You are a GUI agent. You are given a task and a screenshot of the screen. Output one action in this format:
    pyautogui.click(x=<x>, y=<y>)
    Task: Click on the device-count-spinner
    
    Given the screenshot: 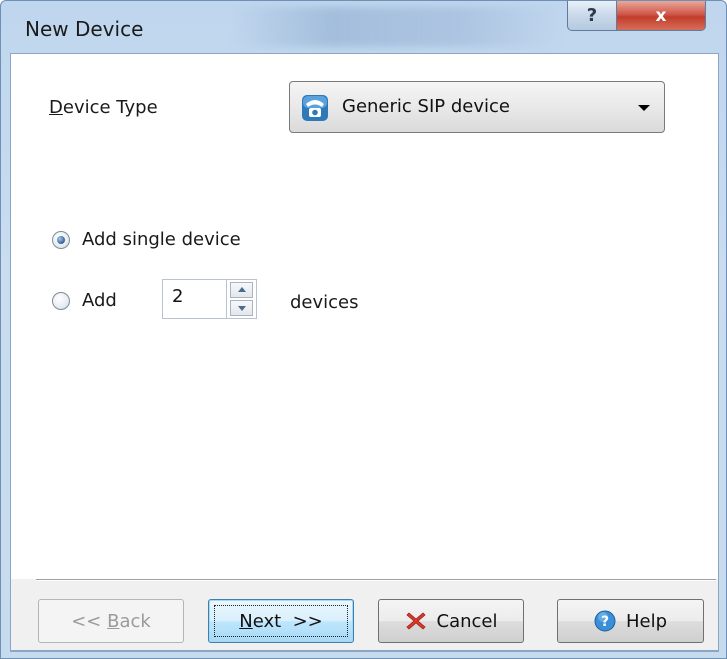 What is the action you would take?
    pyautogui.click(x=241, y=299)
    